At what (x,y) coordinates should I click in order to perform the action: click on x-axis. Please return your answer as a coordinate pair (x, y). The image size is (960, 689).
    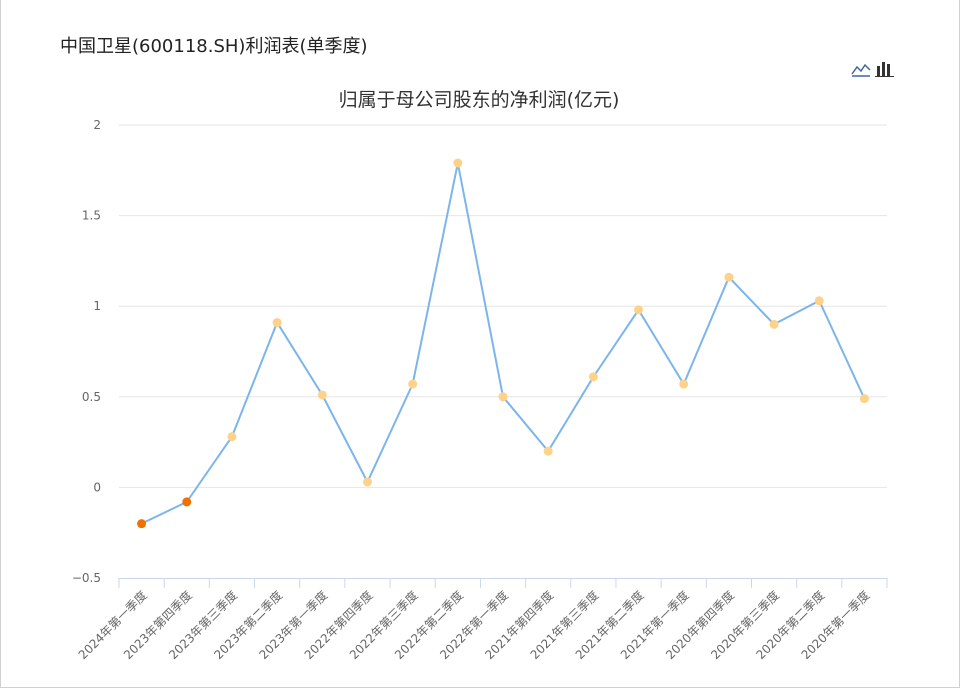
    Looking at the image, I should click on (503, 583).